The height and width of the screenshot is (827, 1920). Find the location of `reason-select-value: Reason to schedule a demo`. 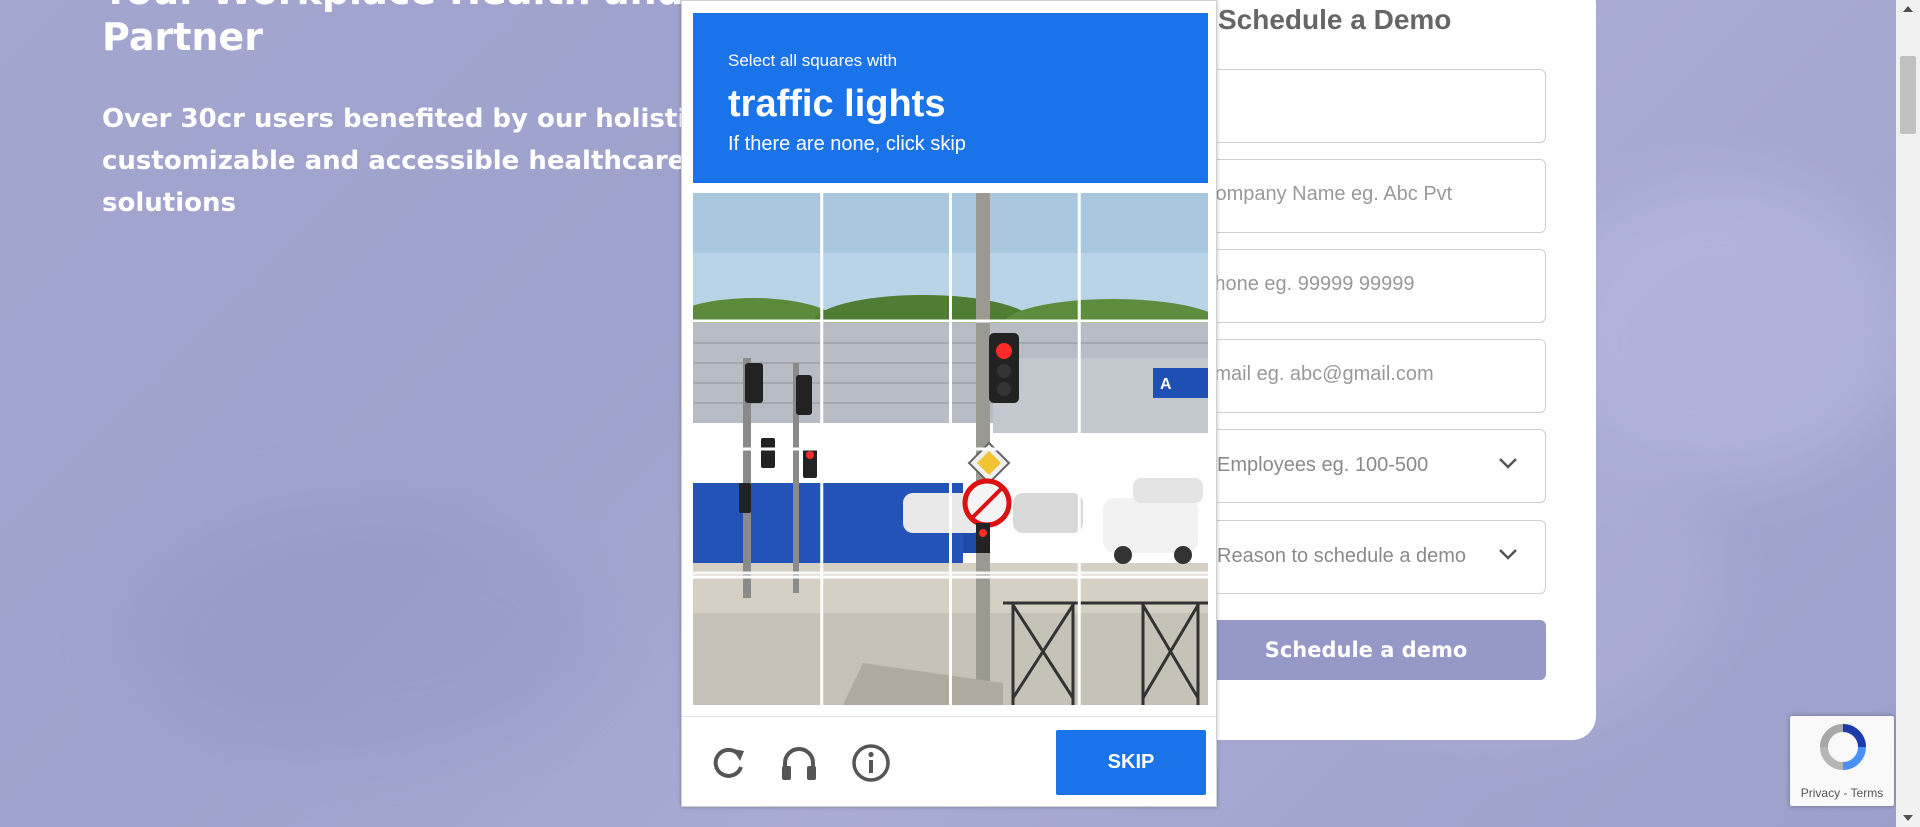

reason-select-value: Reason to schedule a demo is located at coordinates (1342, 556).